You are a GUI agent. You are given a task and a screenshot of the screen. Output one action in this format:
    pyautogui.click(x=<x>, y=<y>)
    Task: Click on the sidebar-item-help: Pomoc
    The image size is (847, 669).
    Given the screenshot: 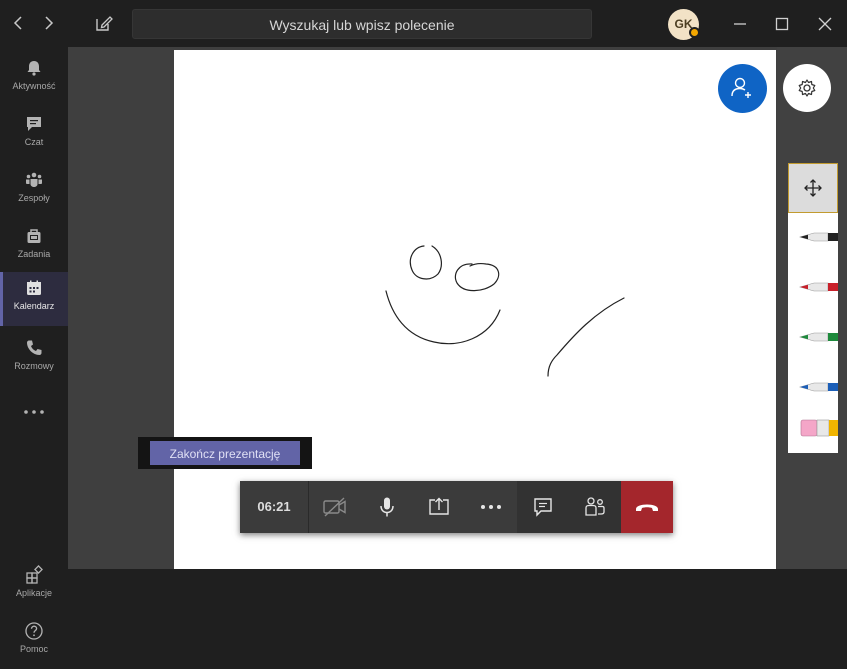 What is the action you would take?
    pyautogui.click(x=34, y=642)
    